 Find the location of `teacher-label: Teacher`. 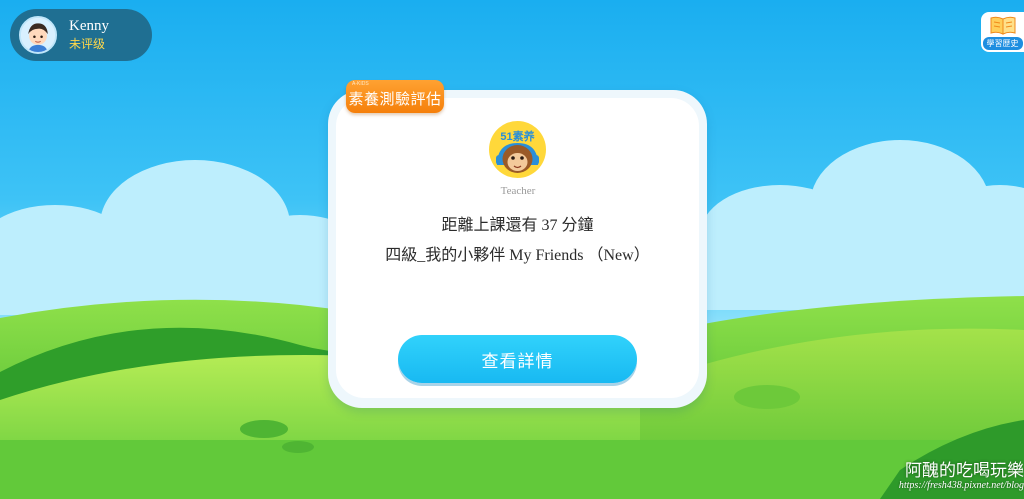

teacher-label: Teacher is located at coordinates (518, 191).